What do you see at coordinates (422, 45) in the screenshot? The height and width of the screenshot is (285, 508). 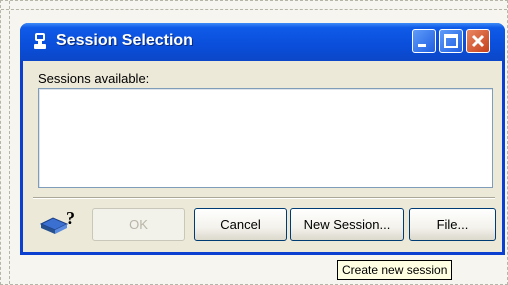 I see `minimize-icon` at bounding box center [422, 45].